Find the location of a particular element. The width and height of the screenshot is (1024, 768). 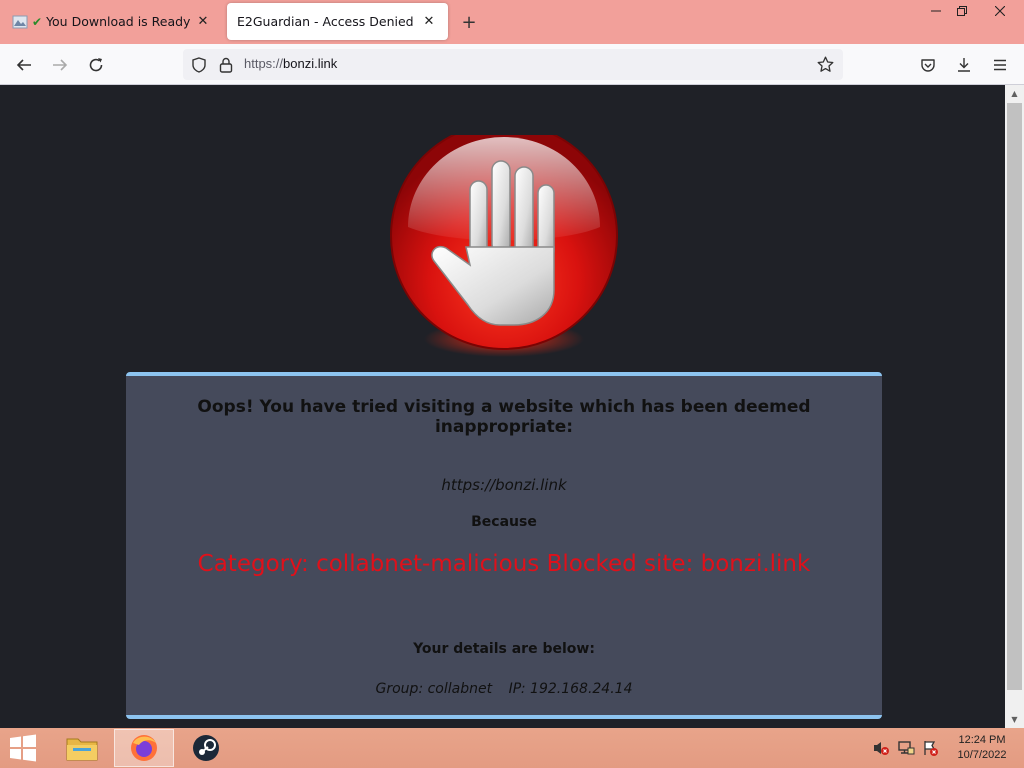

clock-time: 12:24 PM is located at coordinates (982, 740).